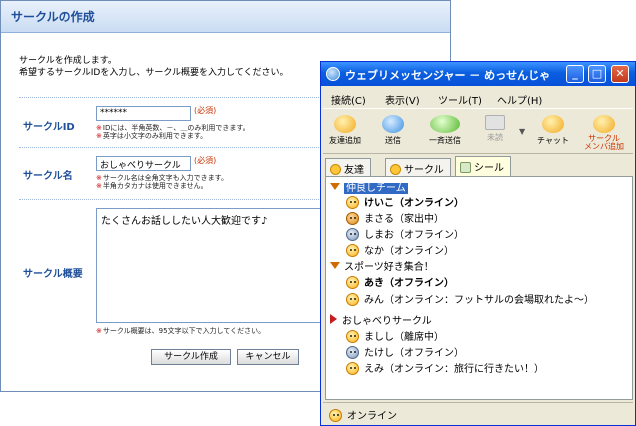 Image resolution: width=636 pixels, height=426 pixels. I want to click on friends-tab-icon, so click(335, 169).